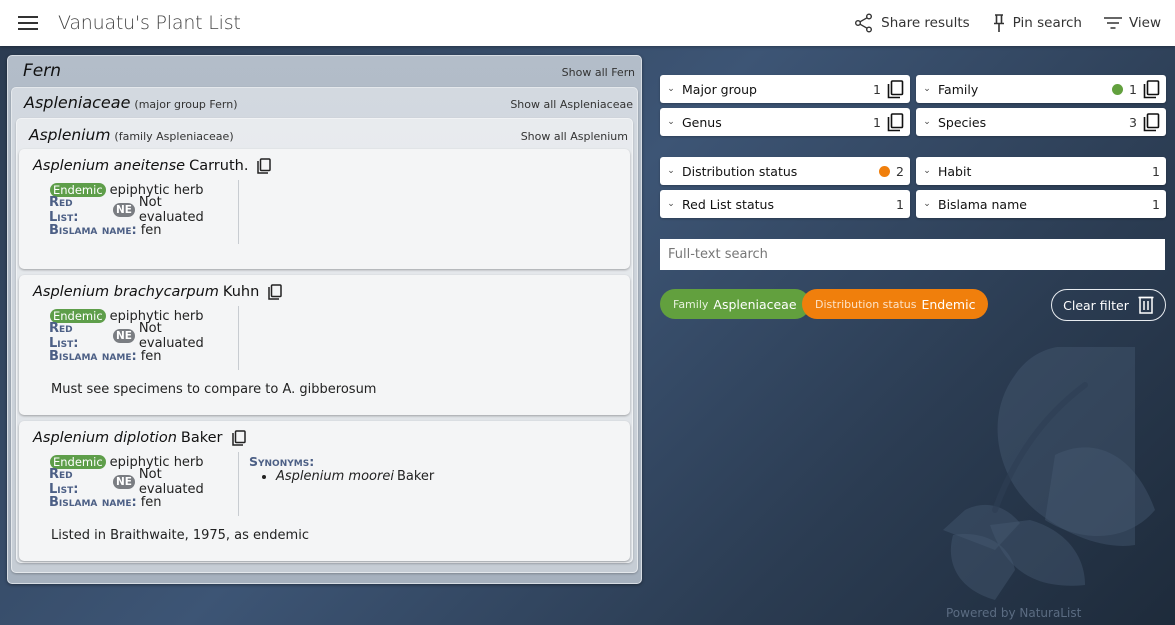 This screenshot has width=1175, height=625. What do you see at coordinates (1112, 23) in the screenshot?
I see `filter-lines-icon` at bounding box center [1112, 23].